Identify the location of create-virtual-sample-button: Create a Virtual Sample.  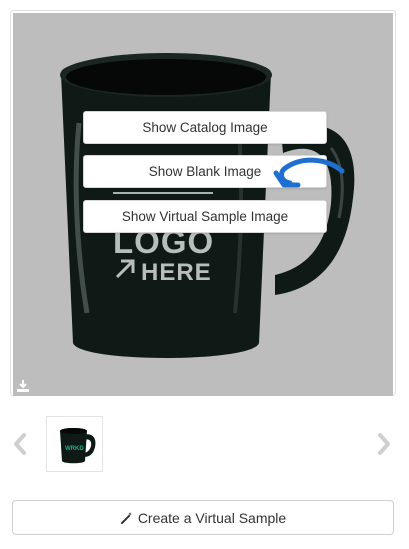
(203, 517).